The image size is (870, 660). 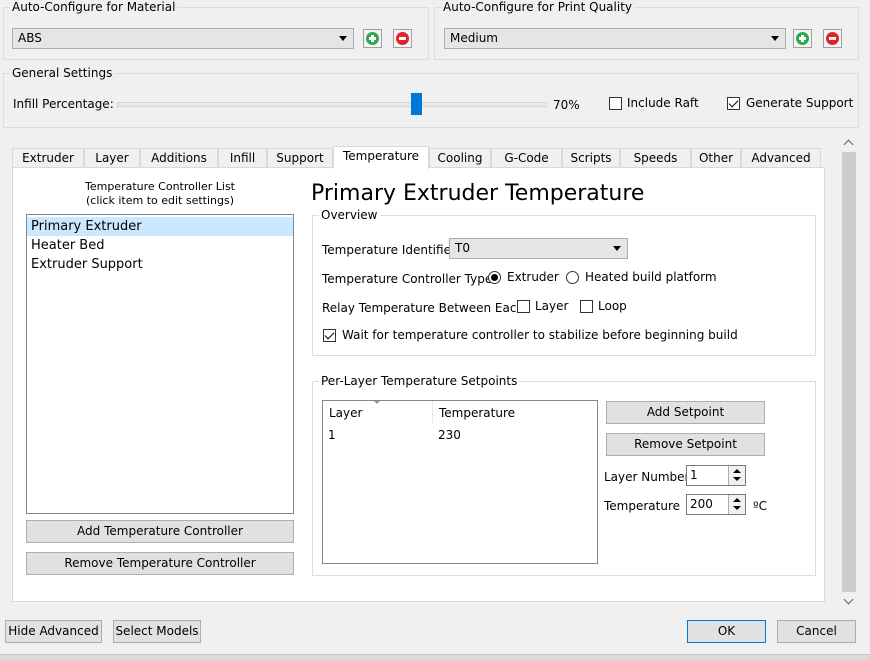 I want to click on infill-slider, so click(x=332, y=104).